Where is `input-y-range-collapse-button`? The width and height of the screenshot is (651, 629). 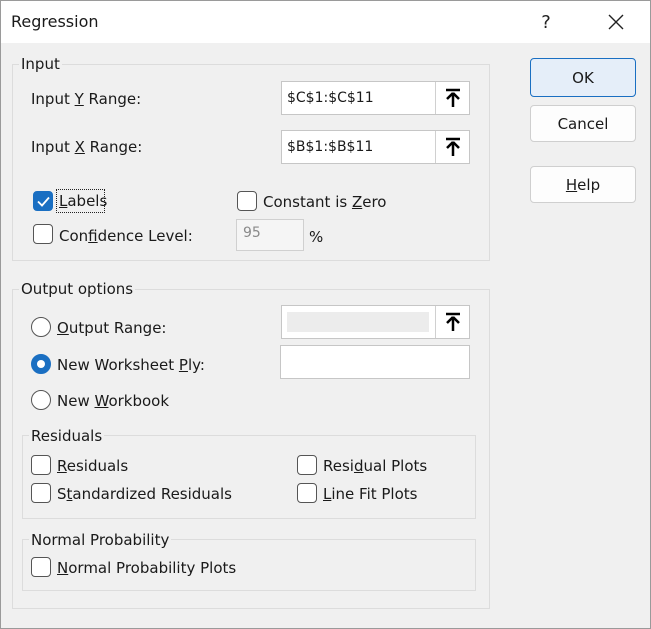
input-y-range-collapse-button is located at coordinates (452, 98).